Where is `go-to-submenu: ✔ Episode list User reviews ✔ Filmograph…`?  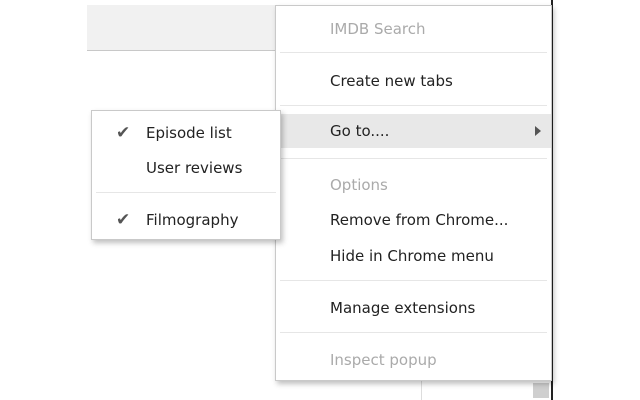
go-to-submenu: ✔ Episode list User reviews ✔ Filmograph… is located at coordinates (186, 175).